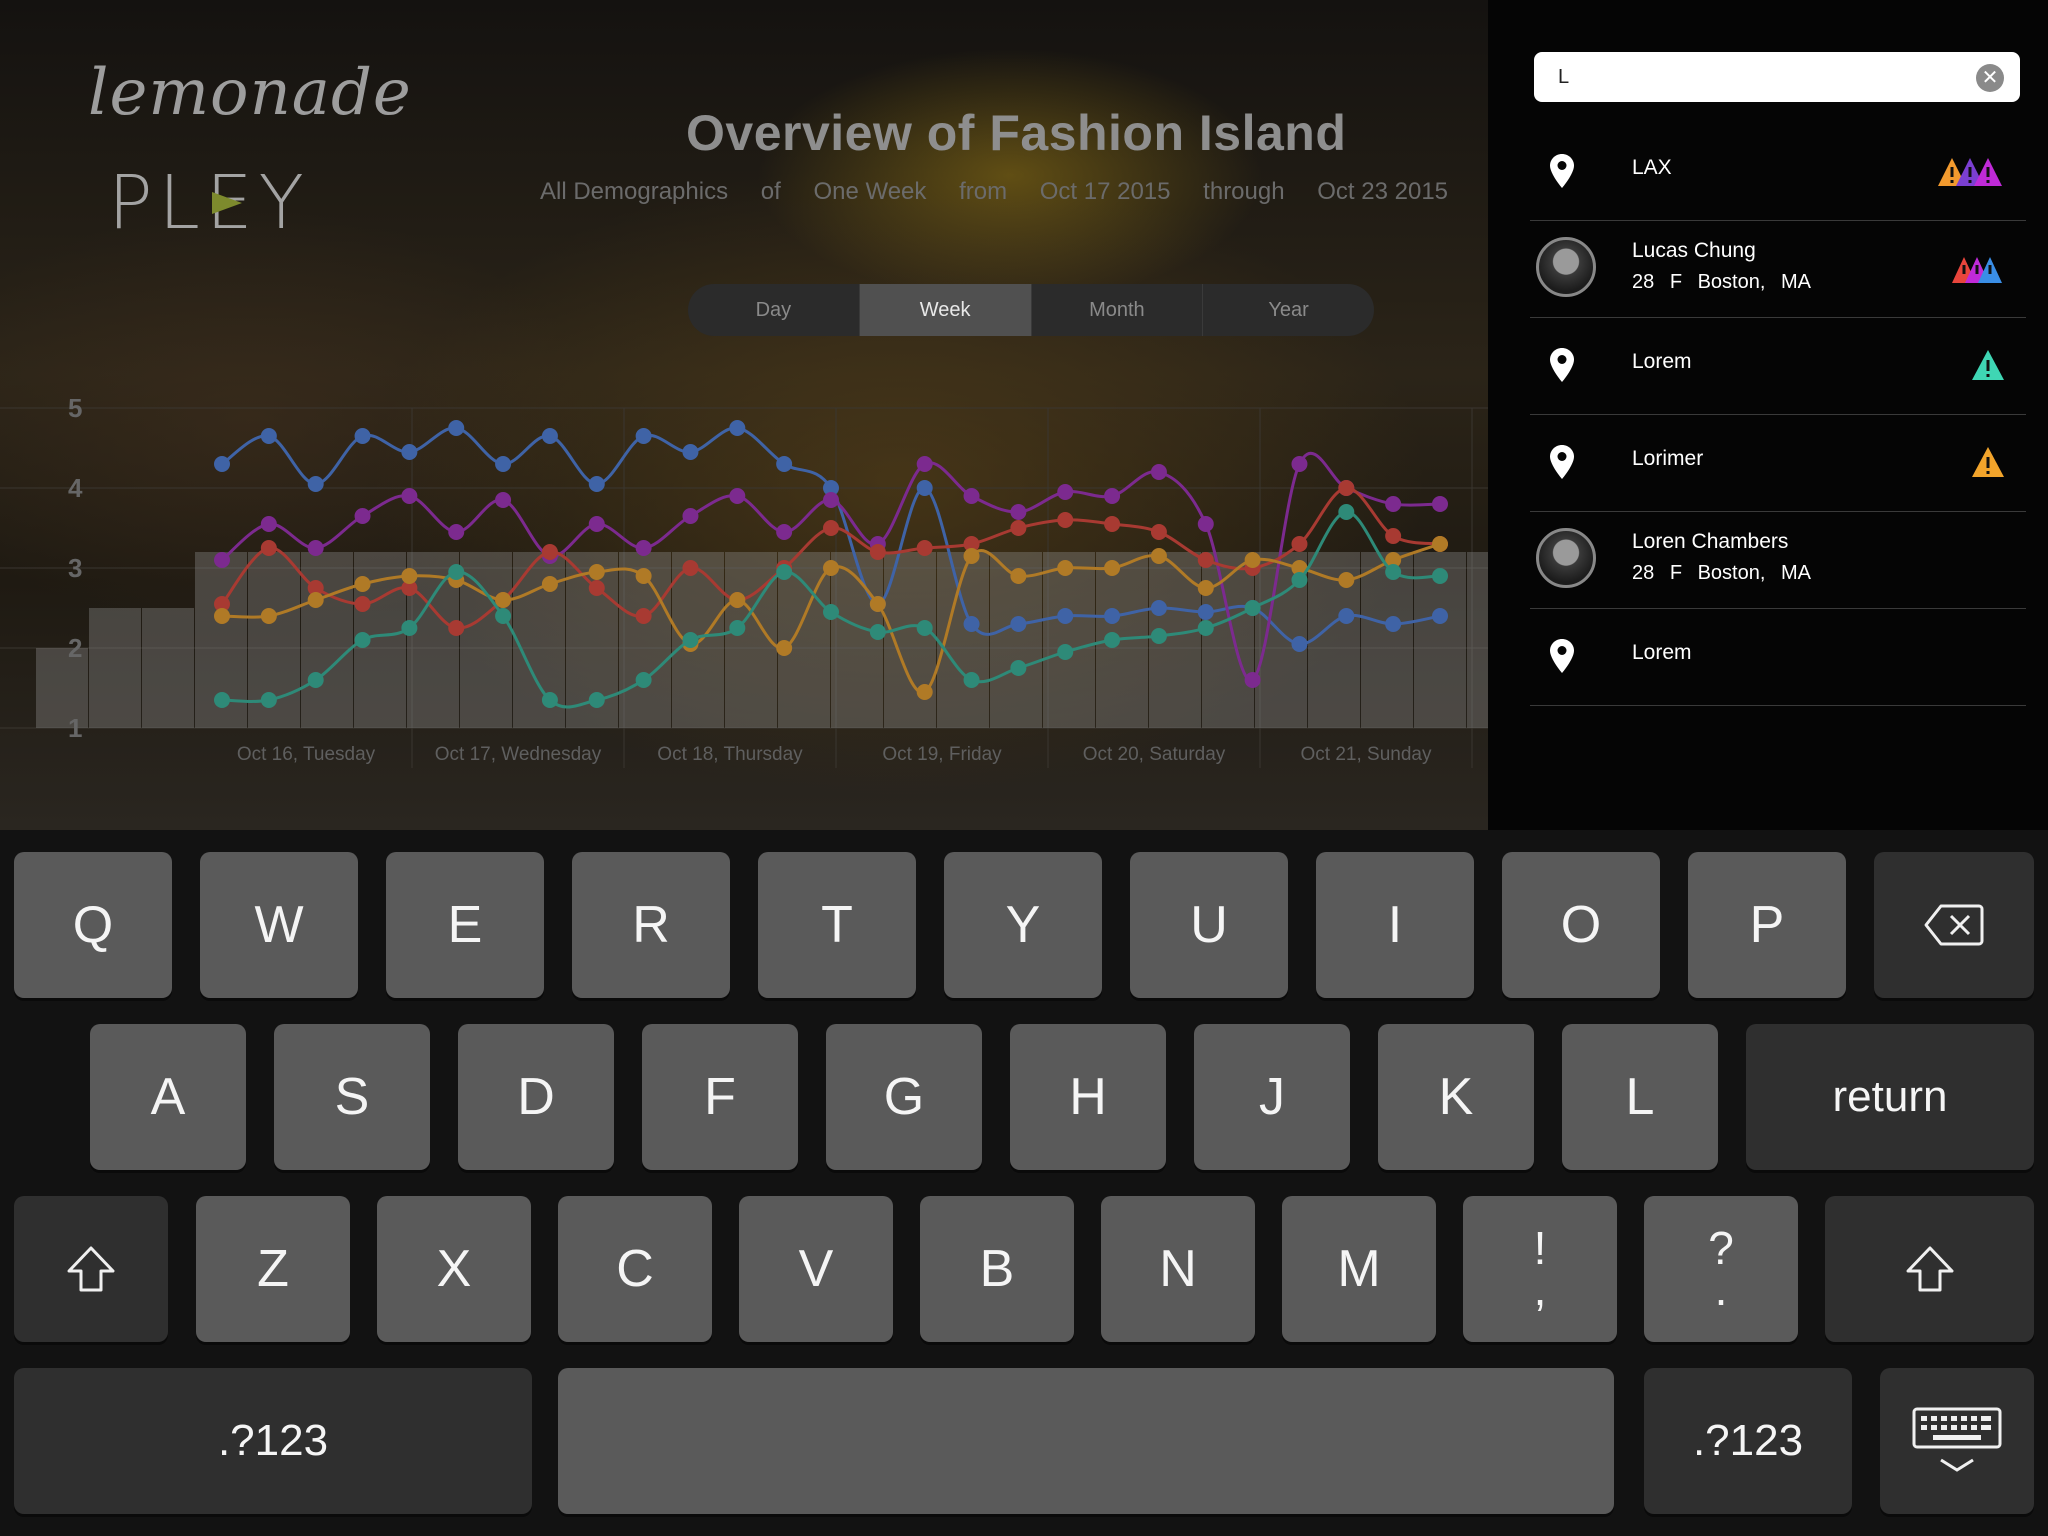 The image size is (2048, 1536). I want to click on key-k: K, so click(1456, 1097).